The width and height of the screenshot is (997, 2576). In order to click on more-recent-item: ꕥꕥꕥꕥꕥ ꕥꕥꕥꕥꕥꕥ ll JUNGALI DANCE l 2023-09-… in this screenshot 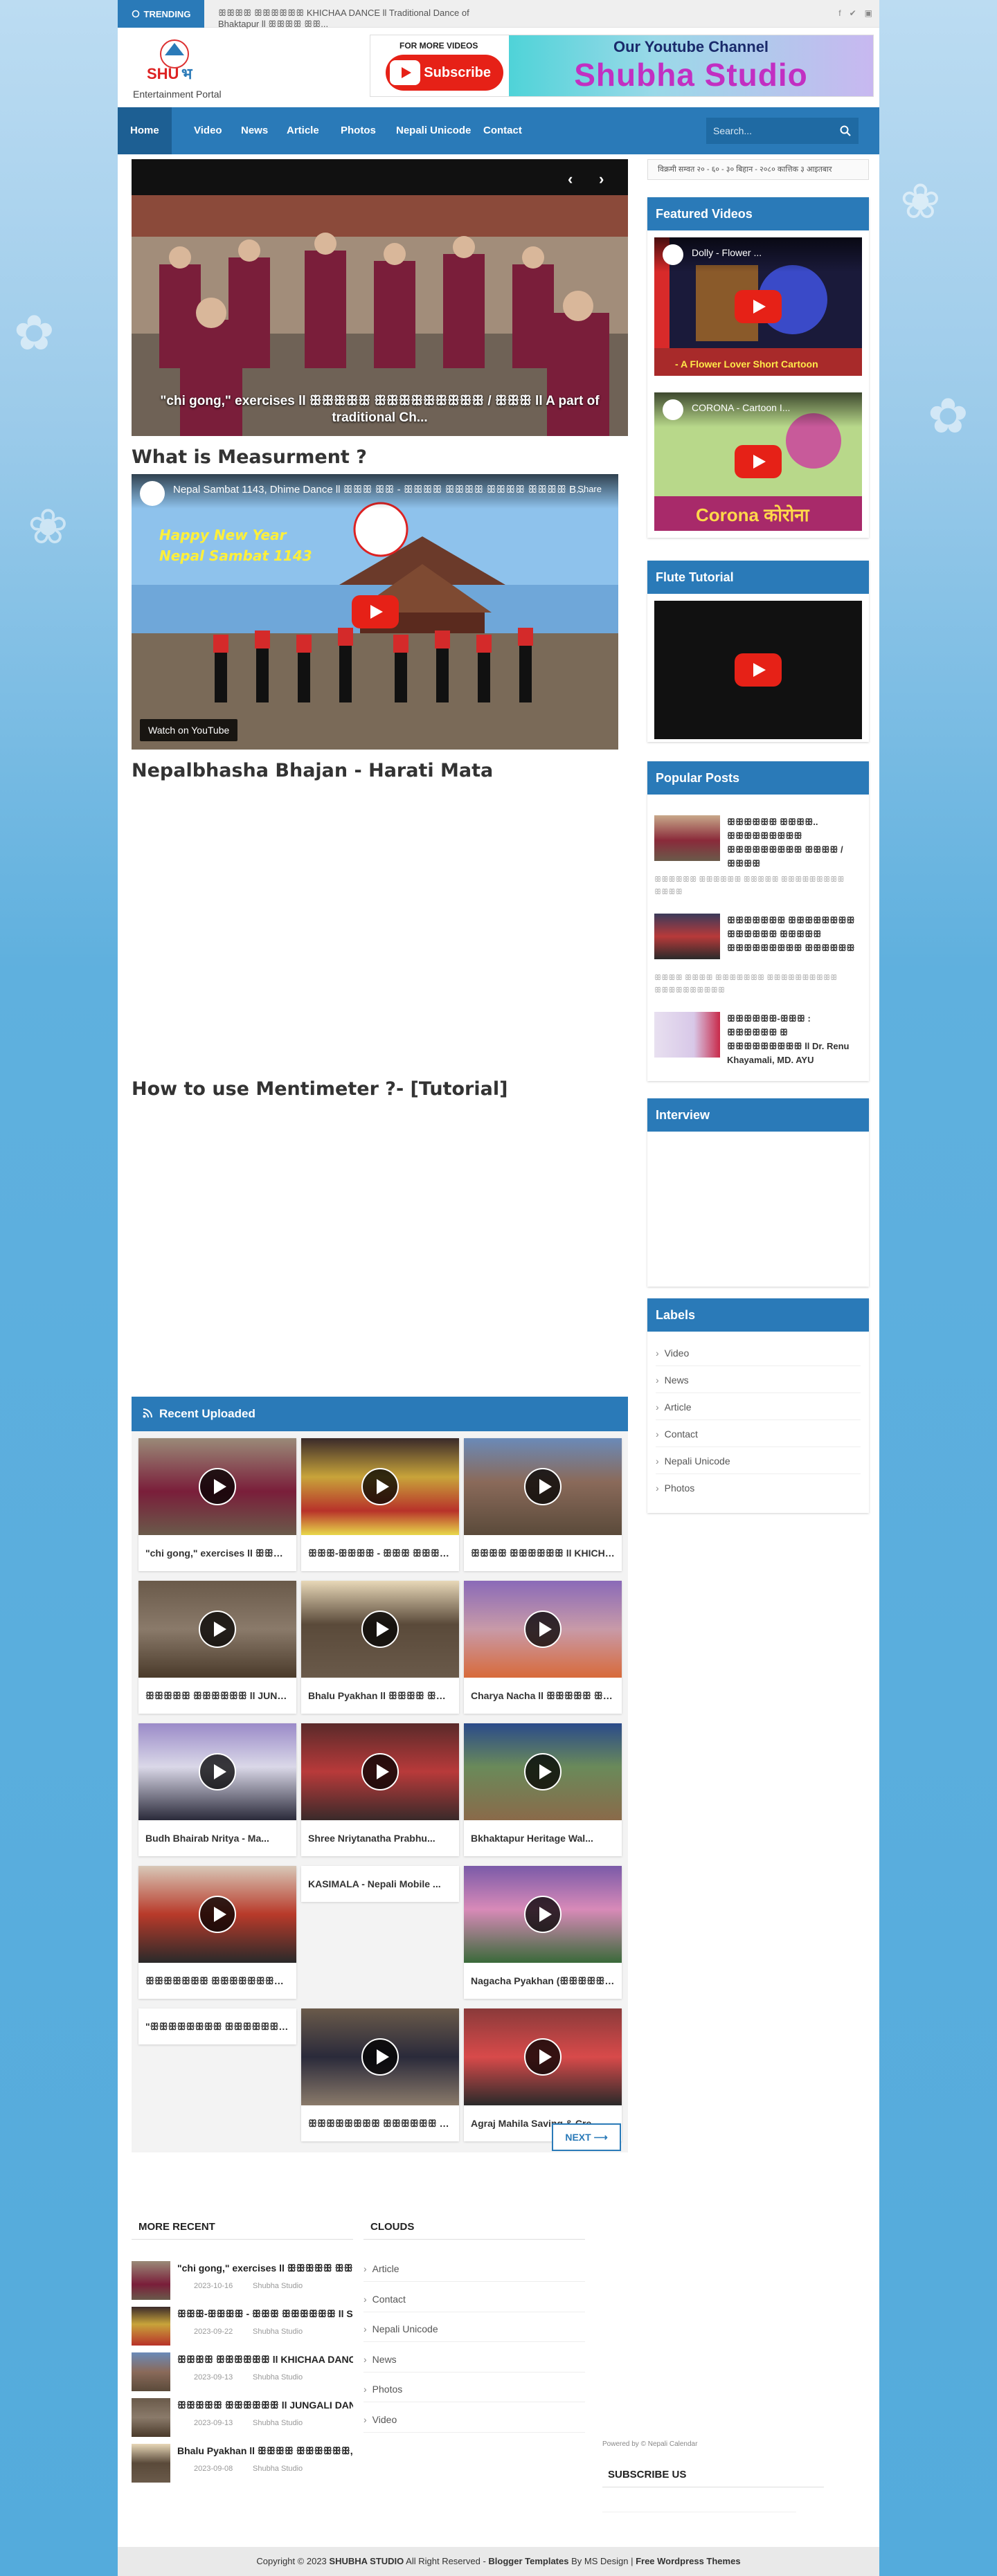, I will do `click(243, 2419)`.